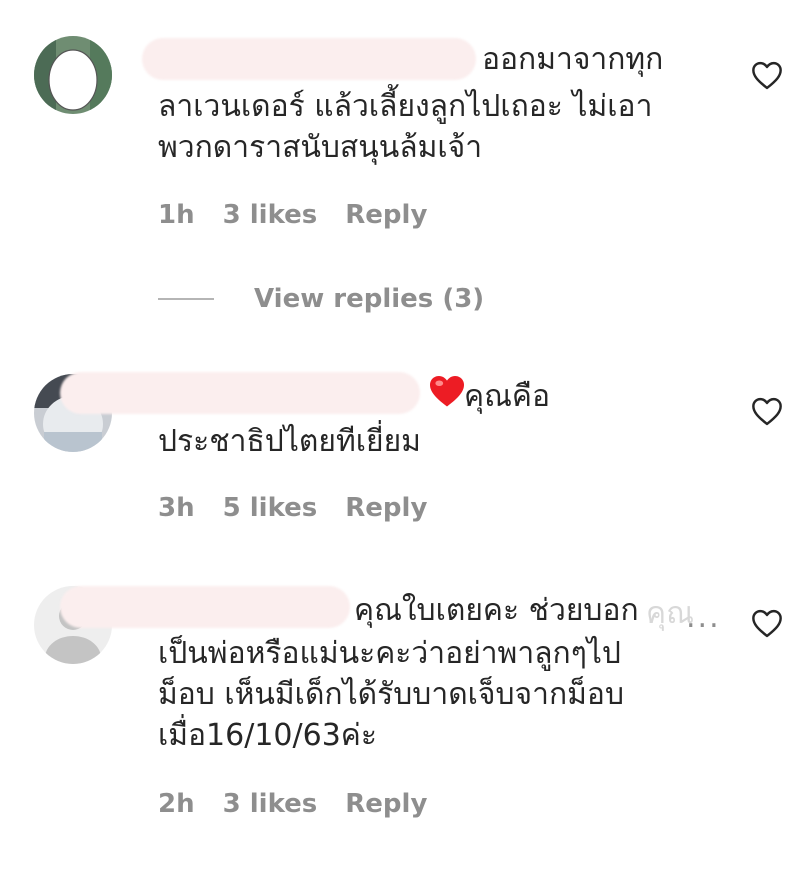 This screenshot has height=872, width=800. I want to click on likes-count: 5 likes, so click(270, 508).